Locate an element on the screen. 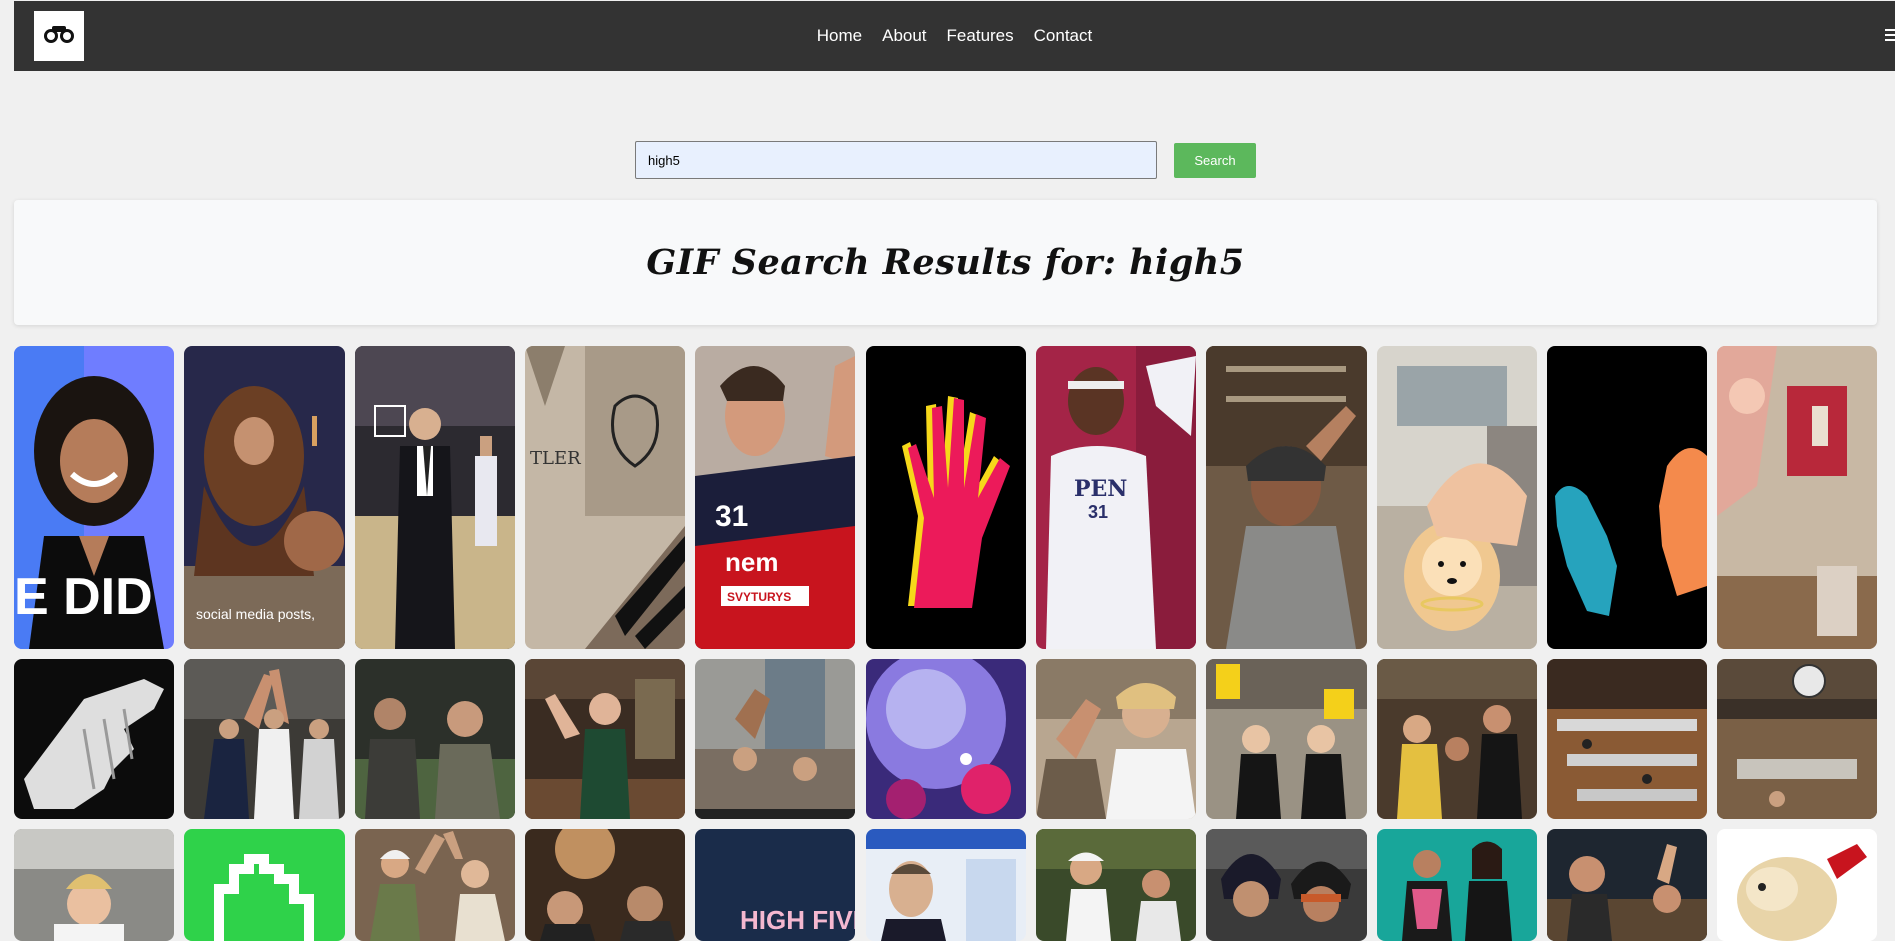 The height and width of the screenshot is (941, 1895). gif-result-5: 31 nem SVYTURYS is located at coordinates (775, 497).